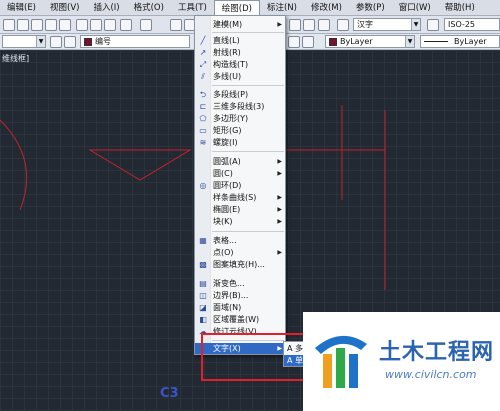  What do you see at coordinates (240, 94) in the screenshot?
I see `menu-item-pline: ⮌ 多段线(P)` at bounding box center [240, 94].